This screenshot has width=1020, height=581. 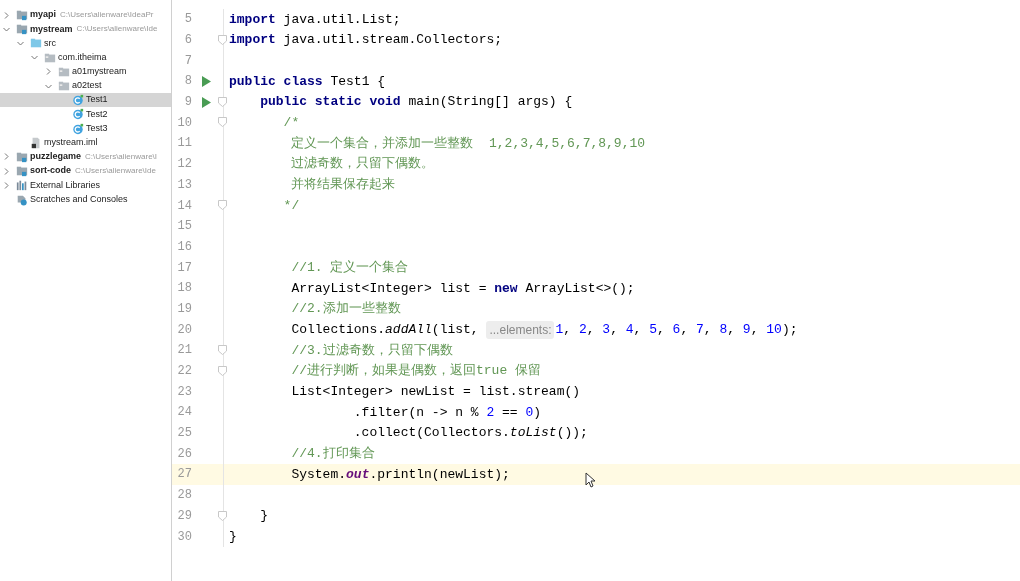 I want to click on line-number: 25, so click(x=184, y=434).